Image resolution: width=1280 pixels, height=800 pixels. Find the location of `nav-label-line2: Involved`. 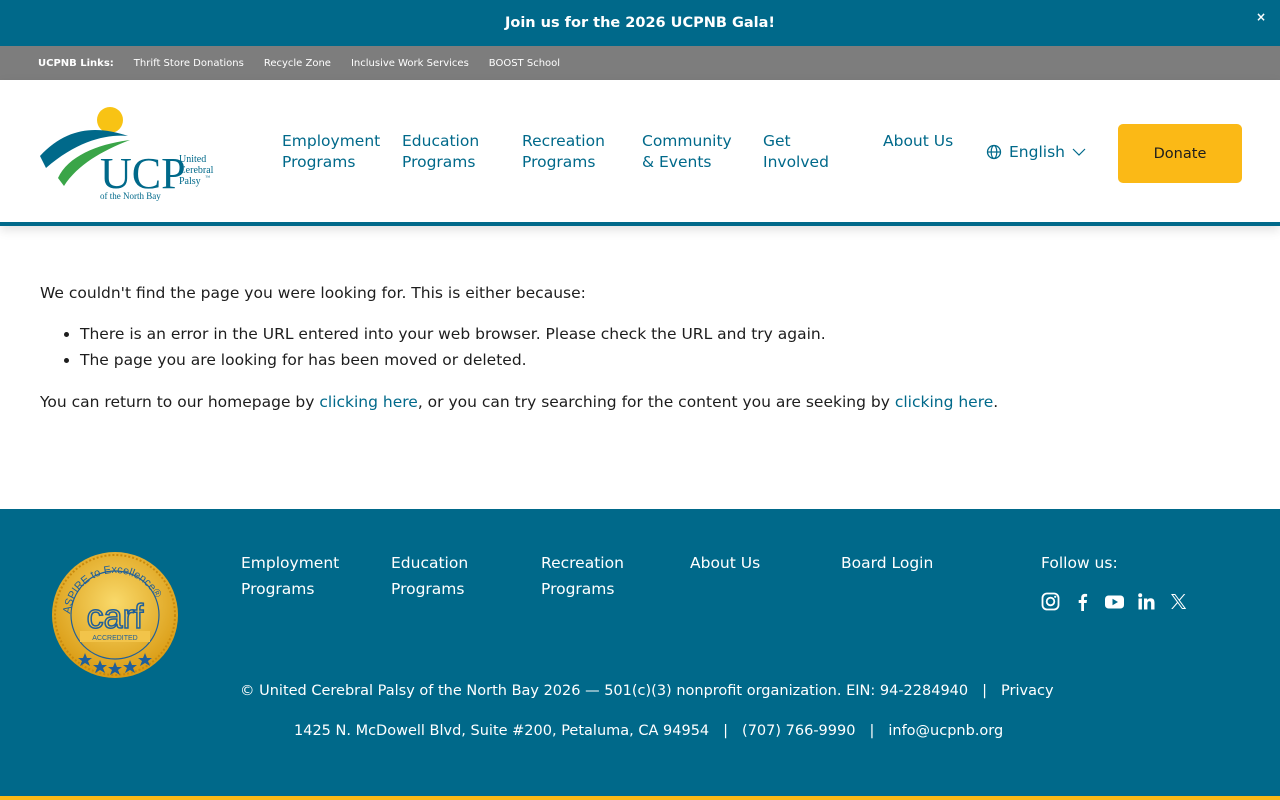

nav-label-line2: Involved is located at coordinates (796, 162).